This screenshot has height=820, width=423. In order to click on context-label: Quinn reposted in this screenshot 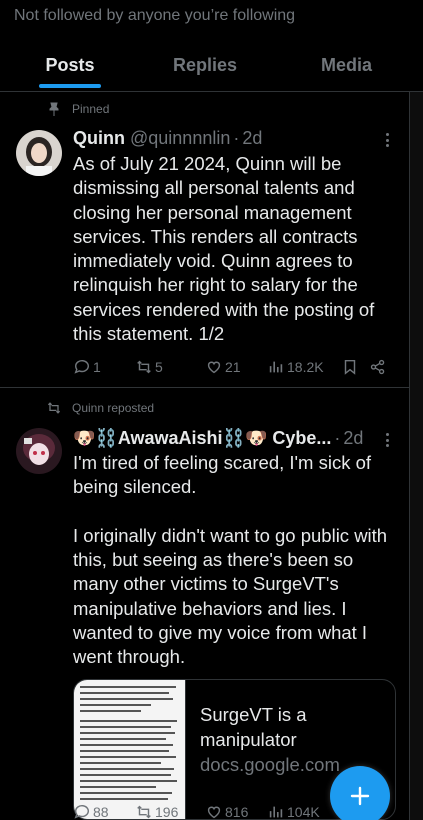, I will do `click(113, 408)`.